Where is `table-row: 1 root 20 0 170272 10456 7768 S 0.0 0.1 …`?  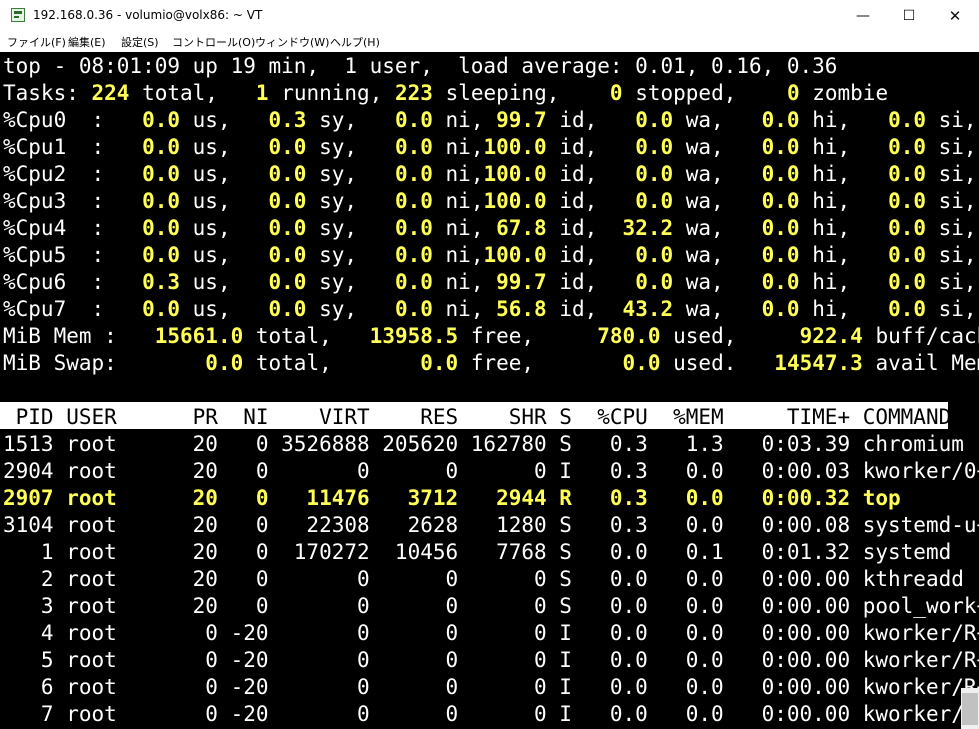
table-row: 1 root 20 0 170272 10456 7768 S 0.0 0.1 … is located at coordinates (477, 552).